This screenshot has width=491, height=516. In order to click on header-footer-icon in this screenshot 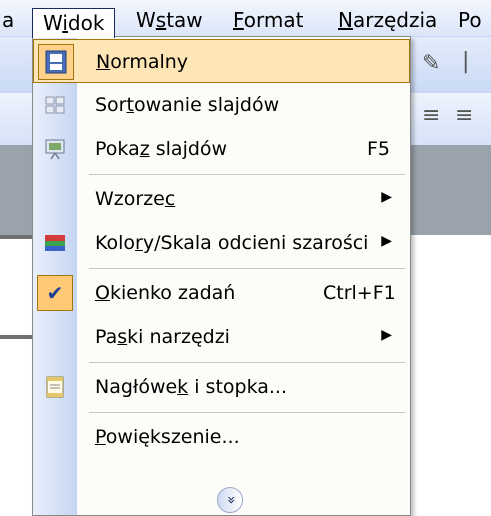, I will do `click(55, 387)`.